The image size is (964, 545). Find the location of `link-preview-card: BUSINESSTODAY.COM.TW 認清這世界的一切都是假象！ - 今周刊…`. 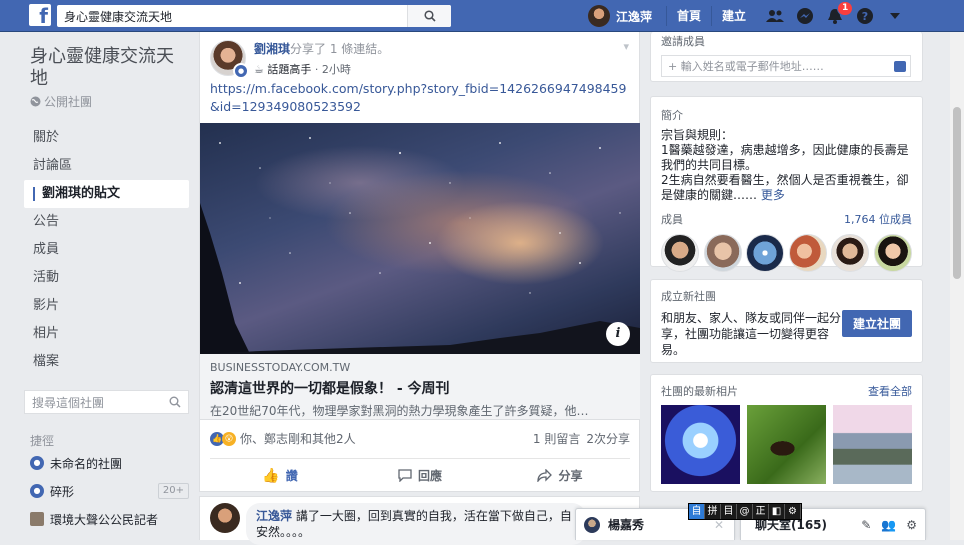

link-preview-card: BUSINESSTODAY.COM.TW 認清這世界的一切都是假象！ - 今周刊… is located at coordinates (420, 387).